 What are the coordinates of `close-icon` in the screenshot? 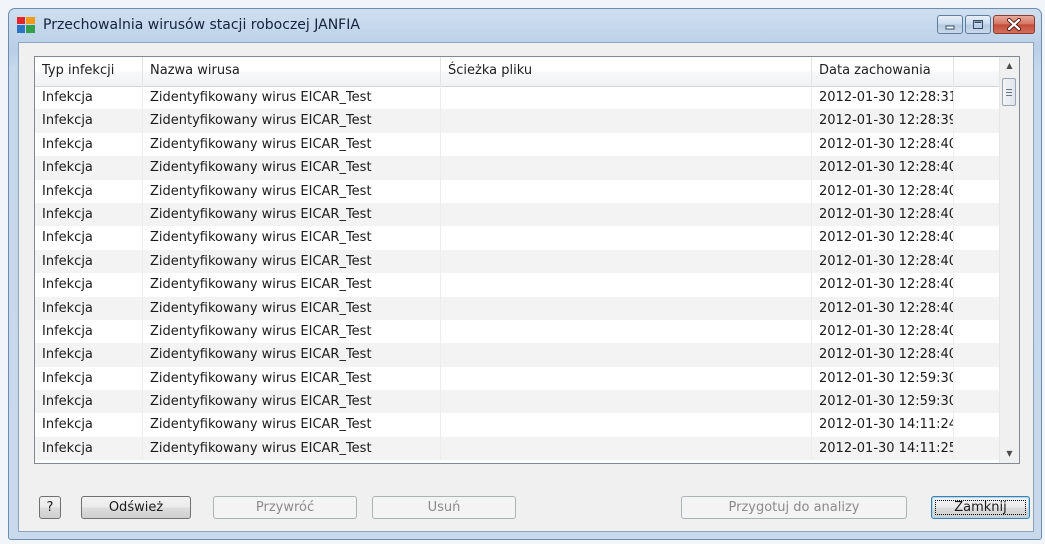 It's located at (1014, 24).